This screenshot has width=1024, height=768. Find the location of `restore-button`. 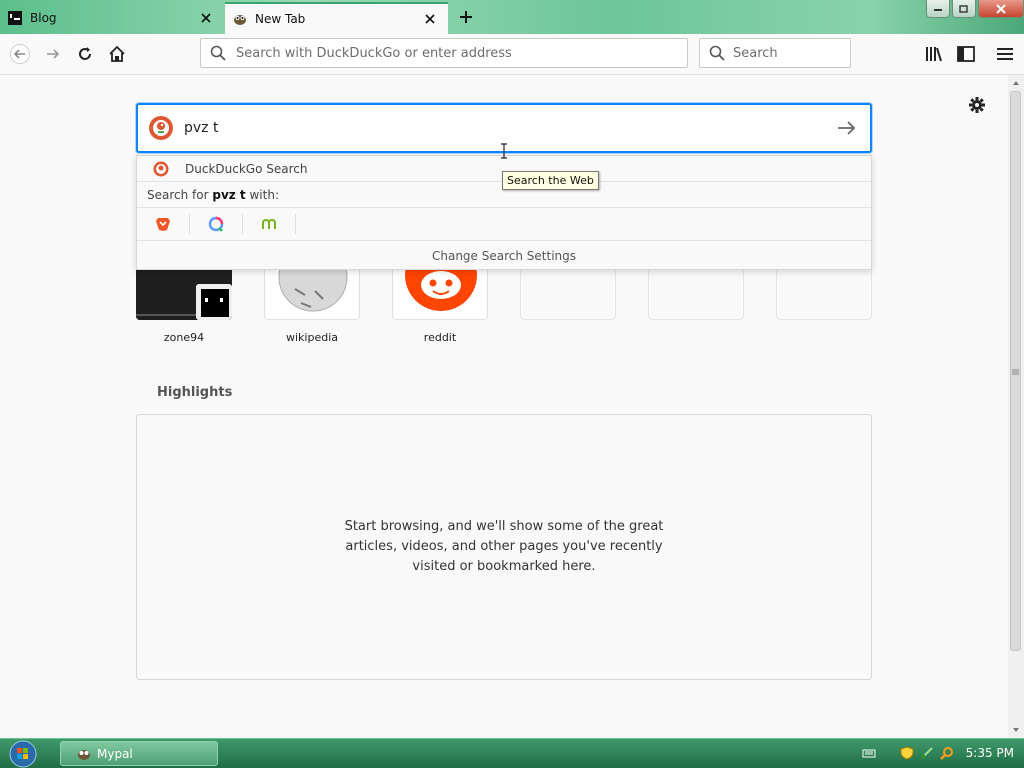

restore-button is located at coordinates (964, 9).